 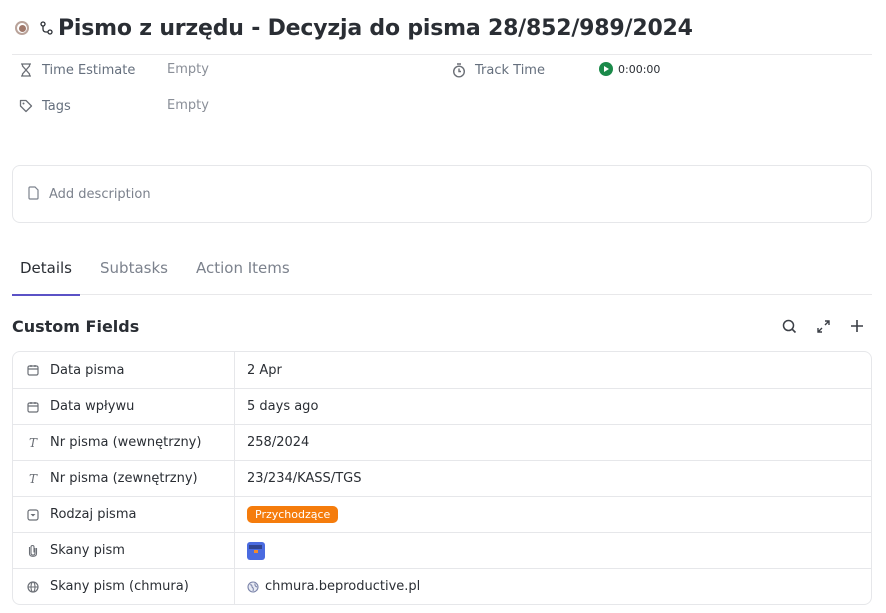 What do you see at coordinates (134, 272) in the screenshot?
I see `tab-subtasks: Subtasks` at bounding box center [134, 272].